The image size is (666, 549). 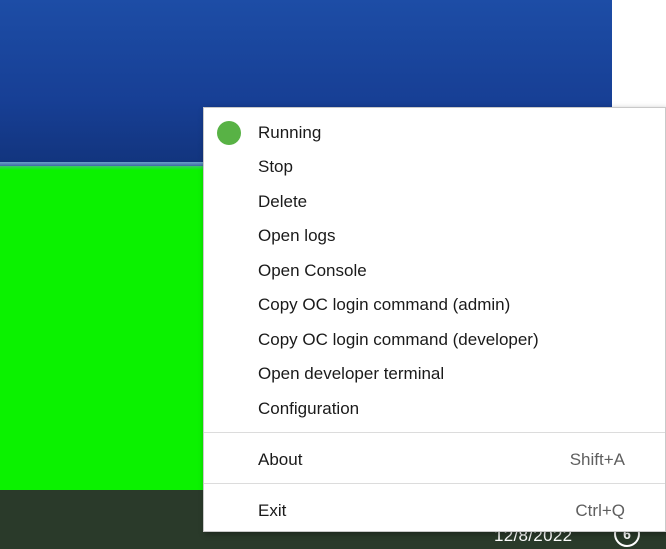 I want to click on menu-item-label: About, so click(x=280, y=459).